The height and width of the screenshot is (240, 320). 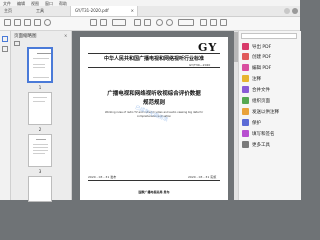 What do you see at coordinates (154, 180) in the screenshot?
I see `footer-divider` at bounding box center [154, 180].